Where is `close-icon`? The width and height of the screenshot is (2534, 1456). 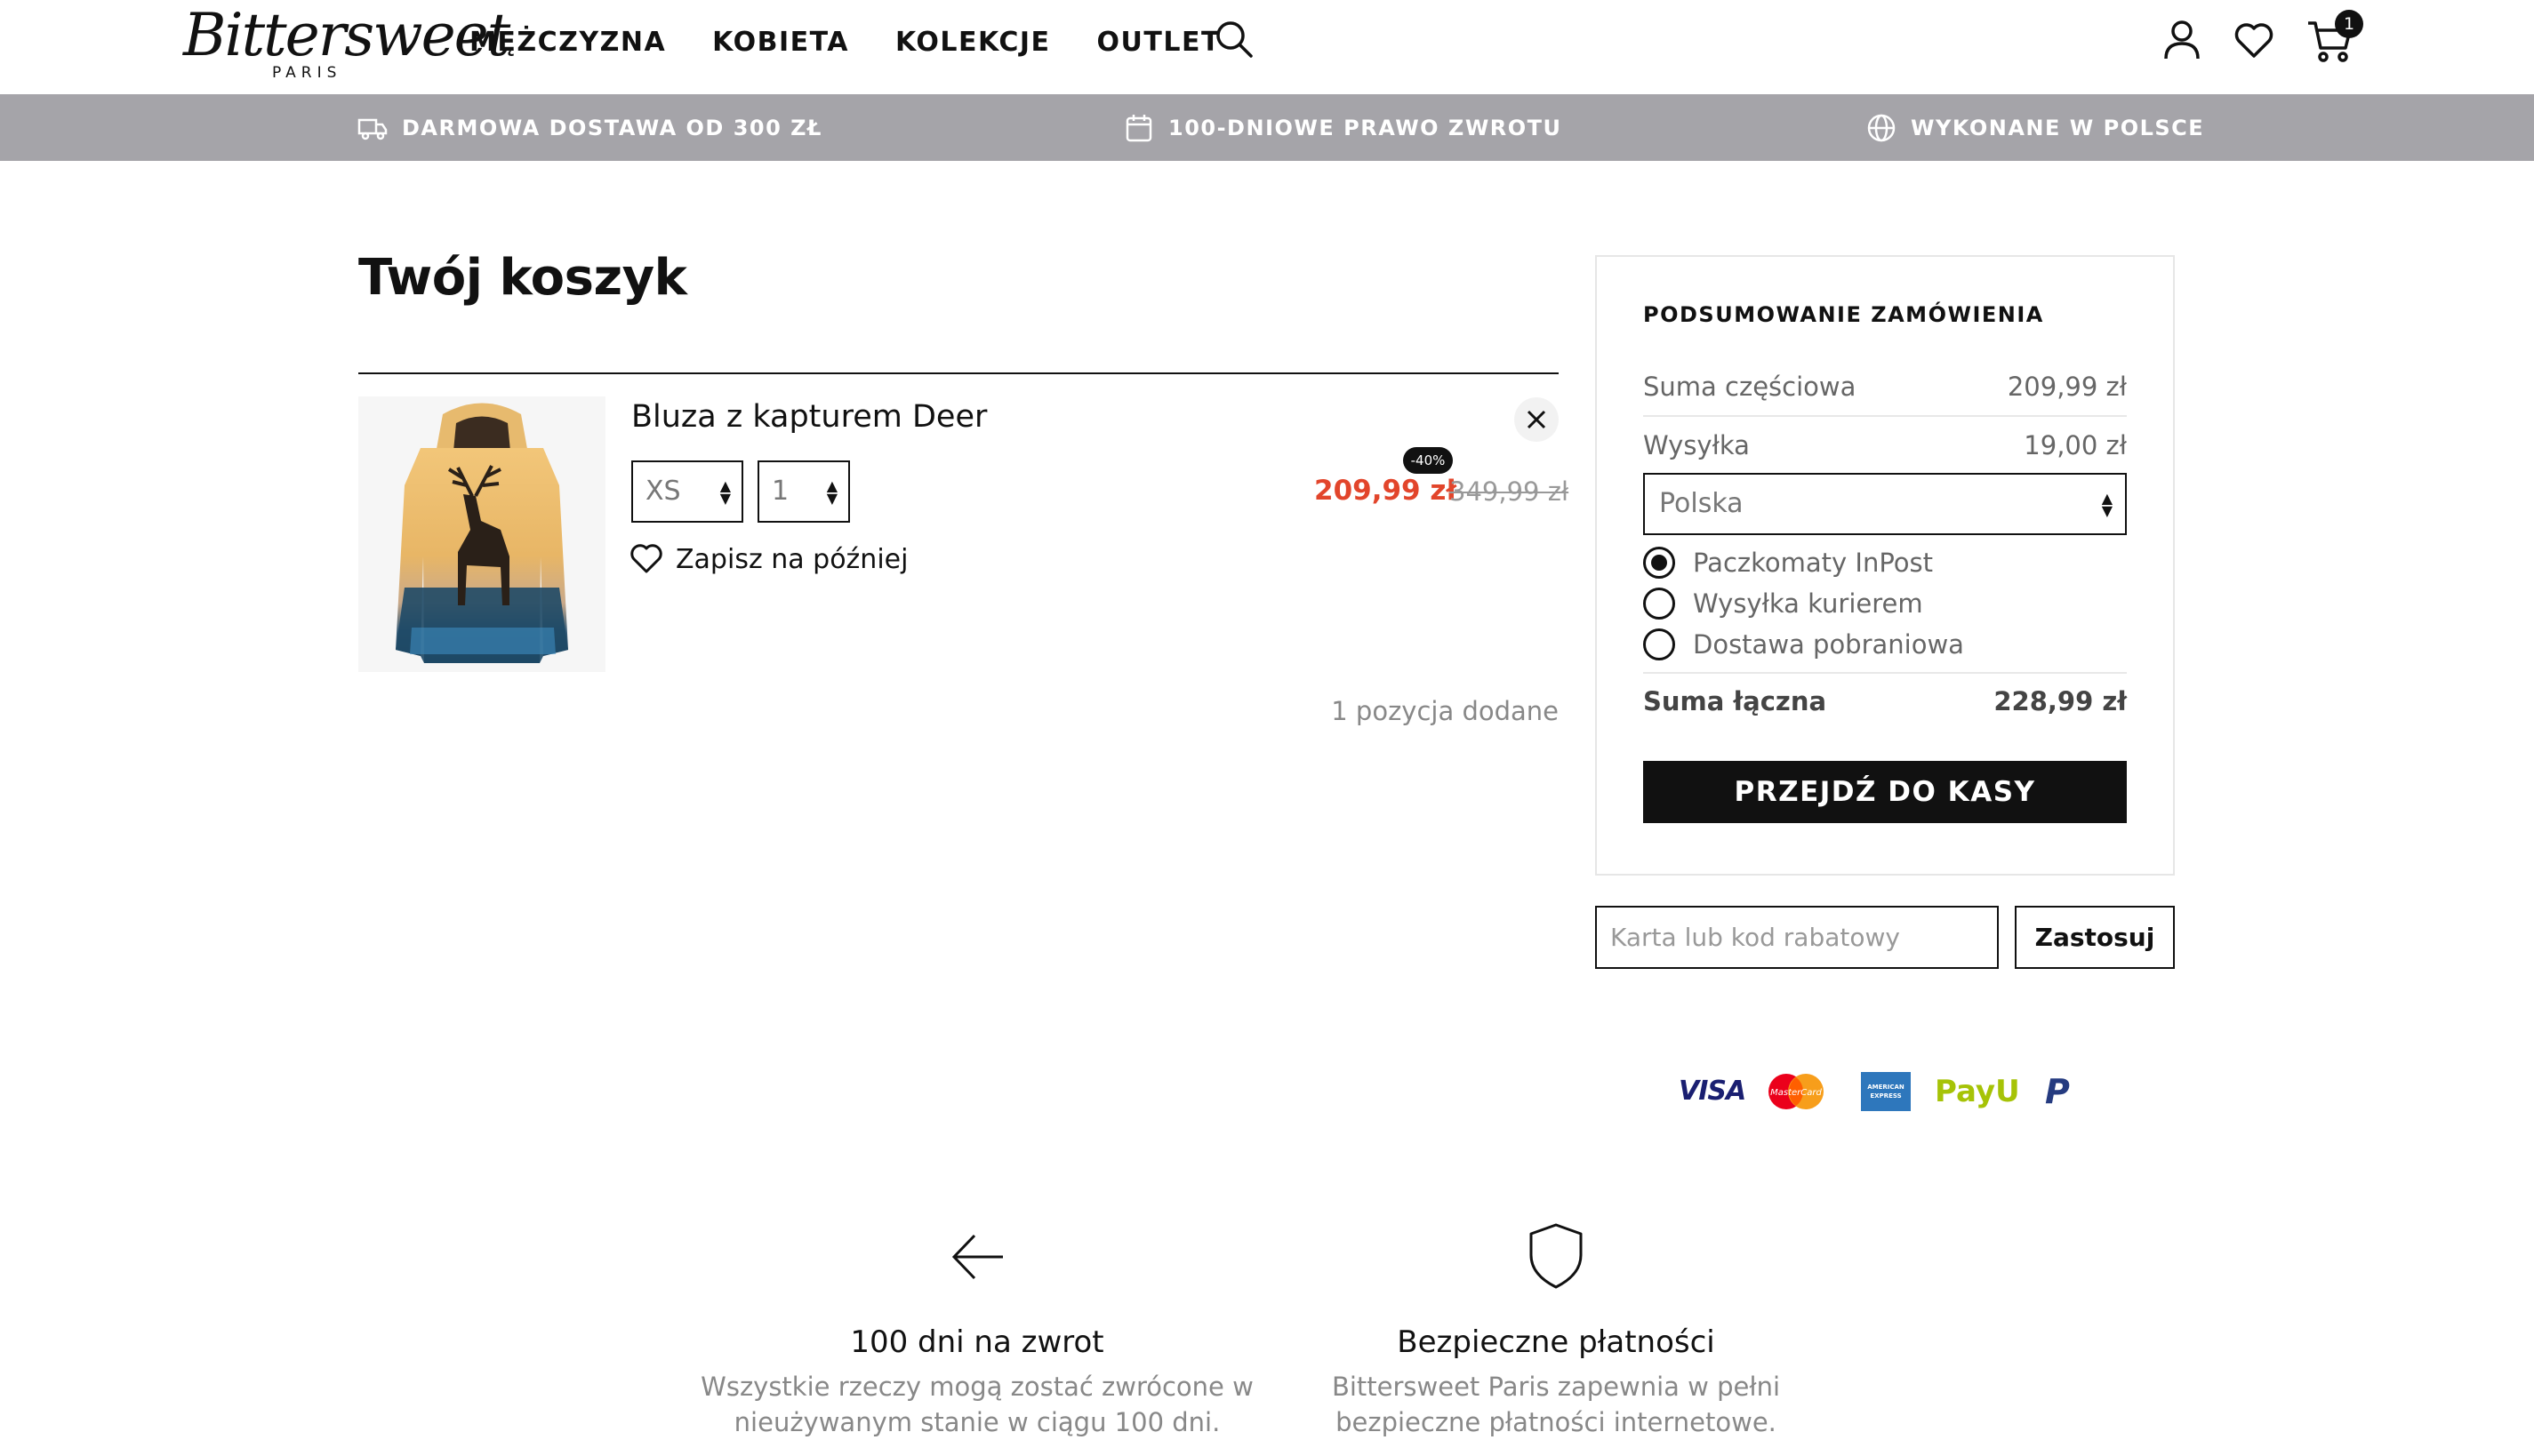 close-icon is located at coordinates (1536, 419).